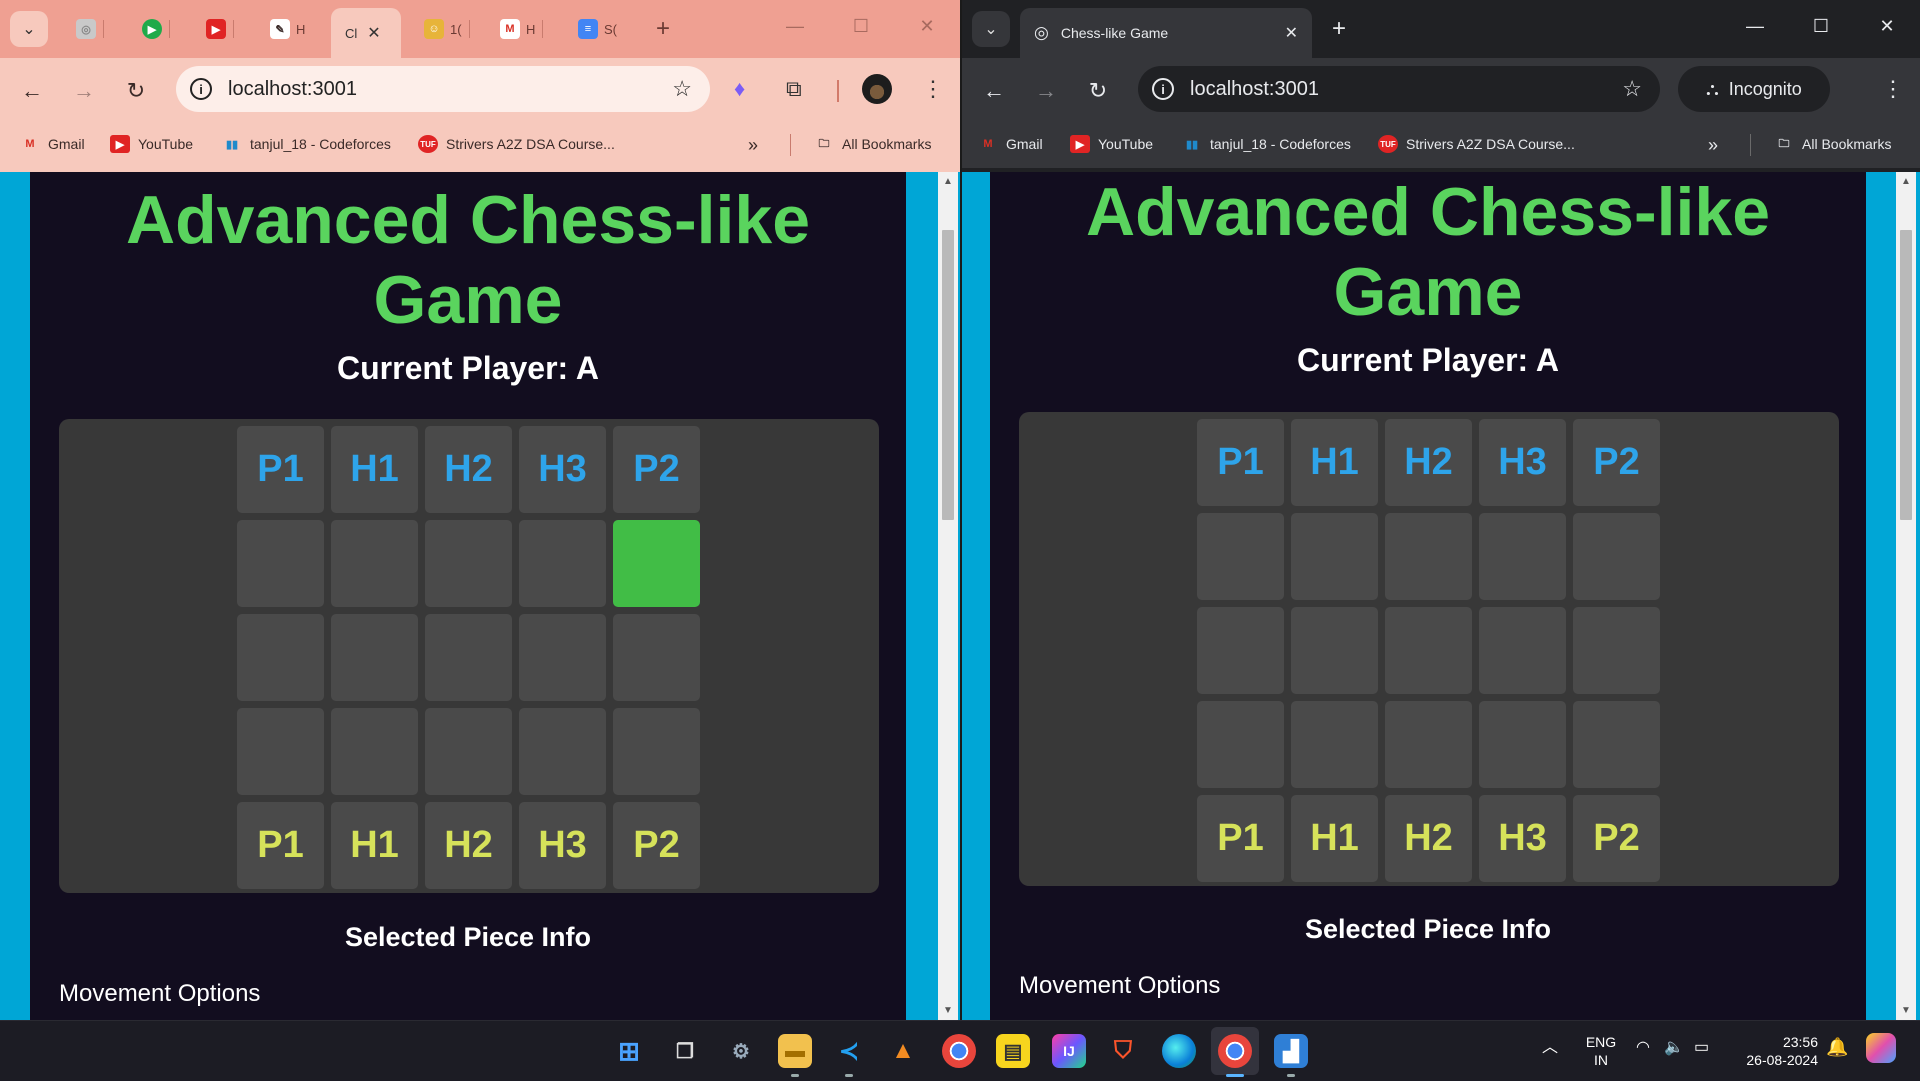 This screenshot has width=1920, height=1081. What do you see at coordinates (1755, 26) in the screenshot?
I see `minimize-icon: —` at bounding box center [1755, 26].